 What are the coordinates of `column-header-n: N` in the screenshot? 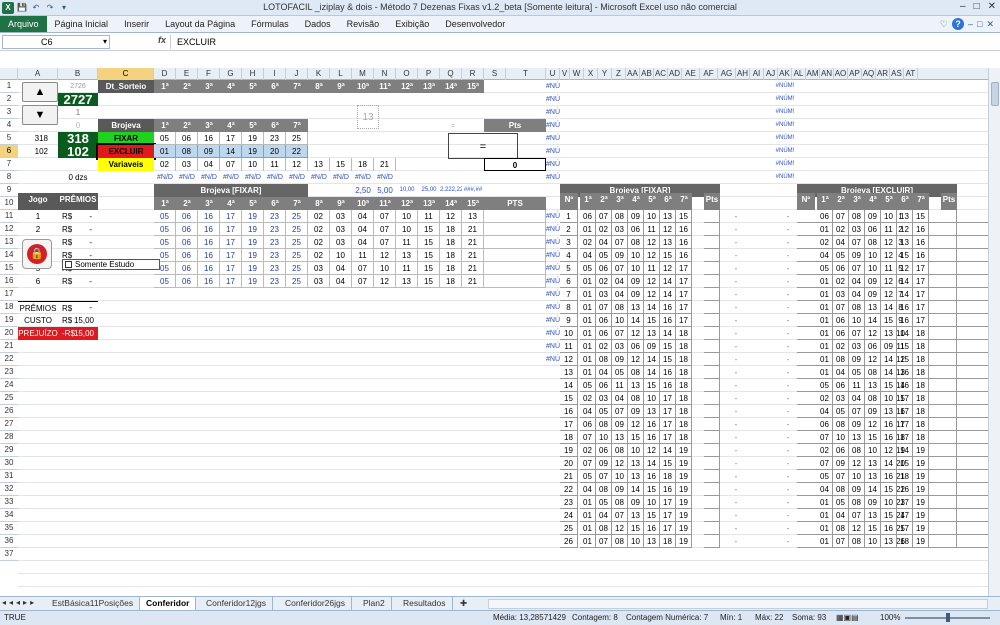 It's located at (385, 74).